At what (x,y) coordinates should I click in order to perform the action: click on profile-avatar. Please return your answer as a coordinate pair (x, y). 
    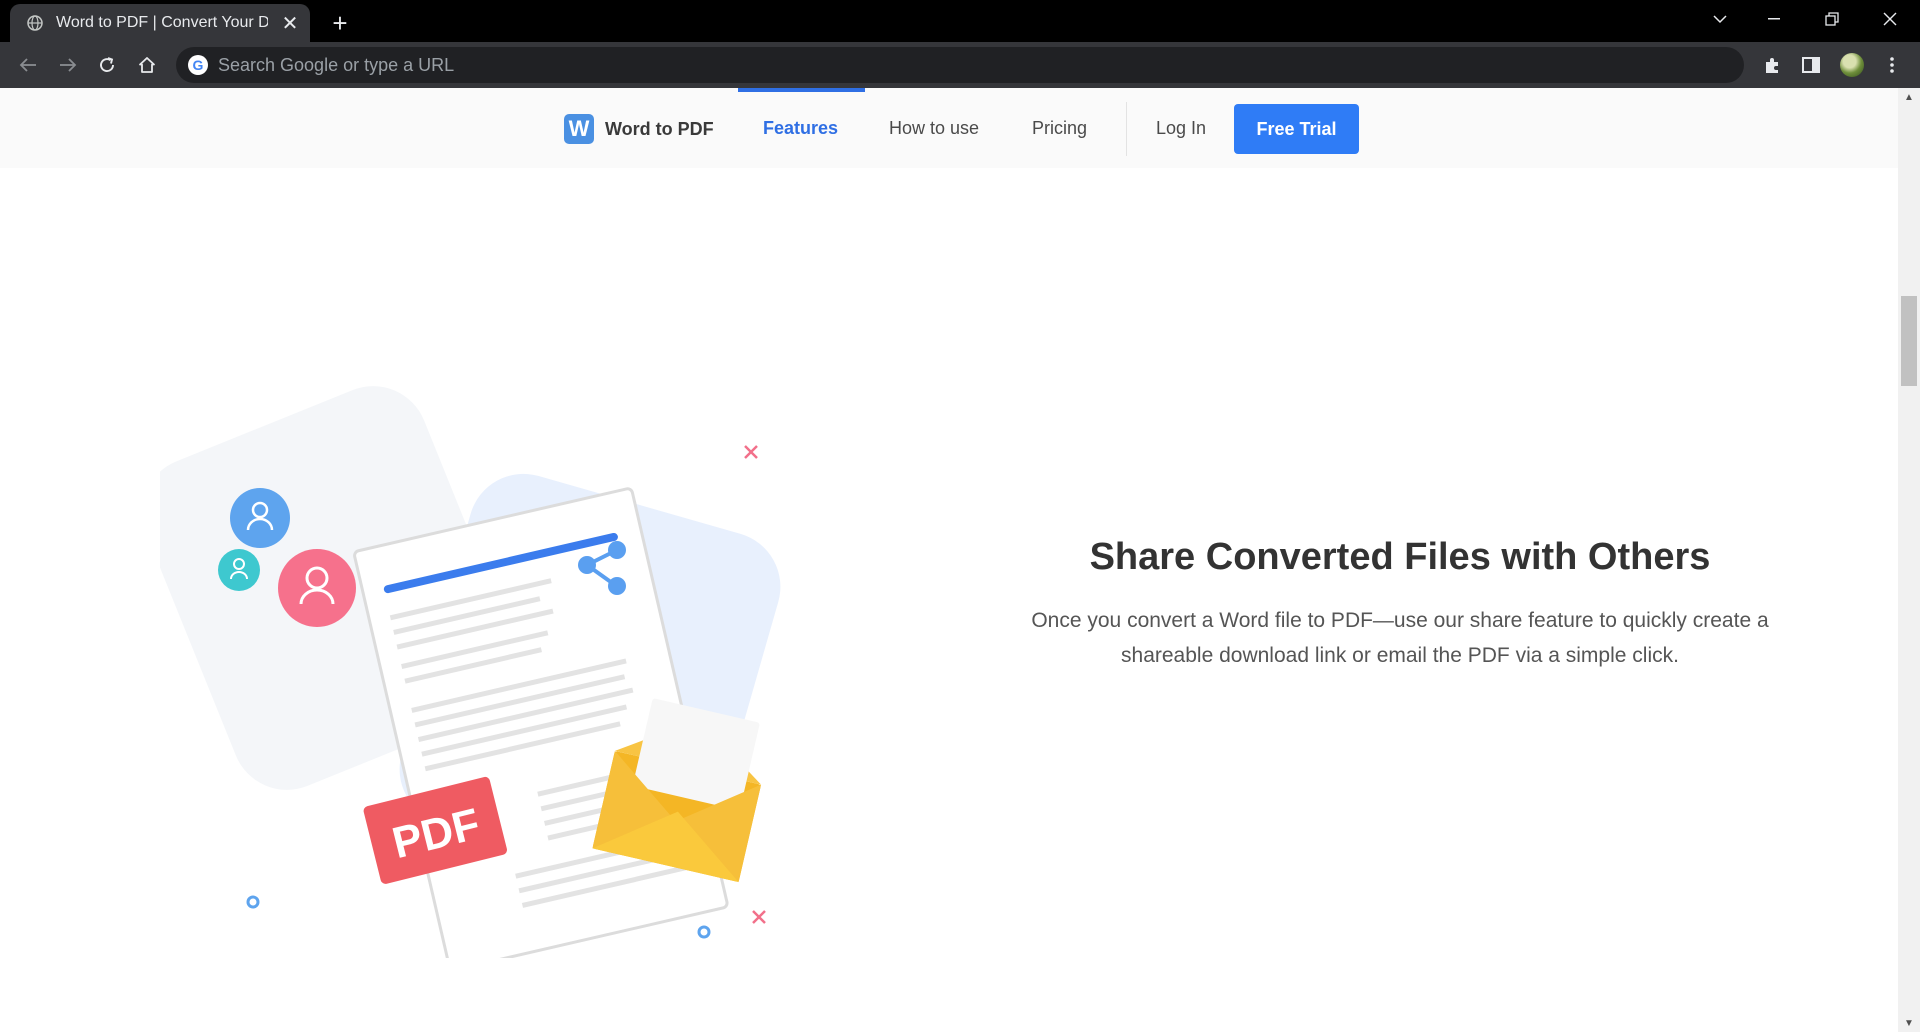
    Looking at the image, I should click on (1852, 65).